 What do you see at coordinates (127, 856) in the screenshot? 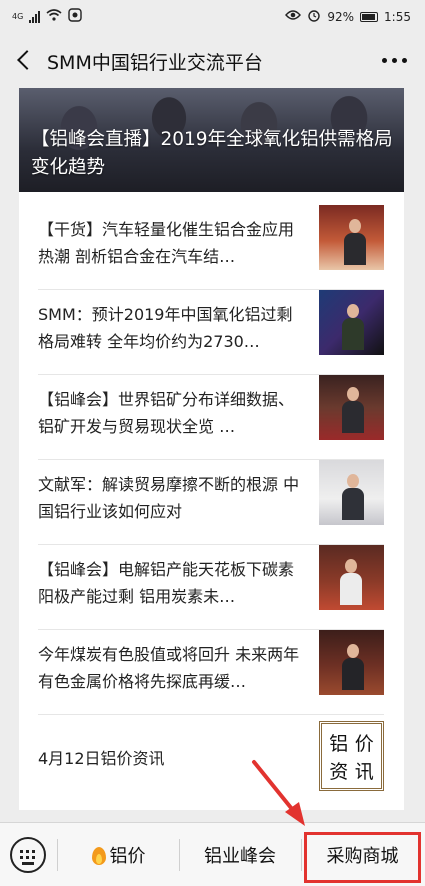
I see `menu-item-label: 铝价` at bounding box center [127, 856].